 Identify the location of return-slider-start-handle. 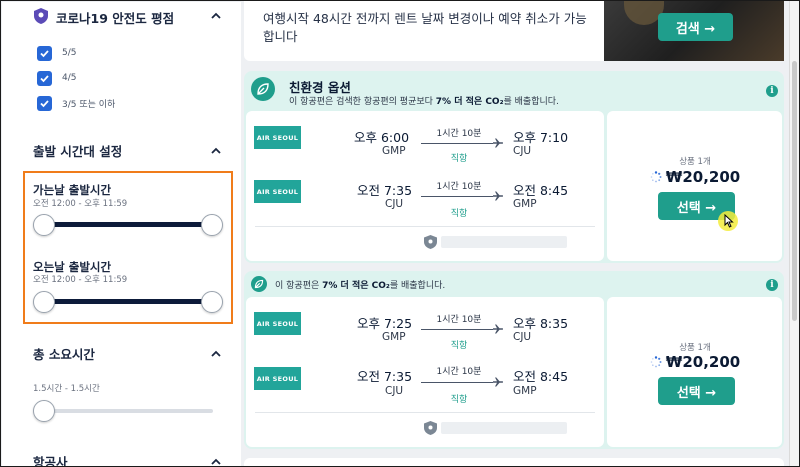
(44, 302).